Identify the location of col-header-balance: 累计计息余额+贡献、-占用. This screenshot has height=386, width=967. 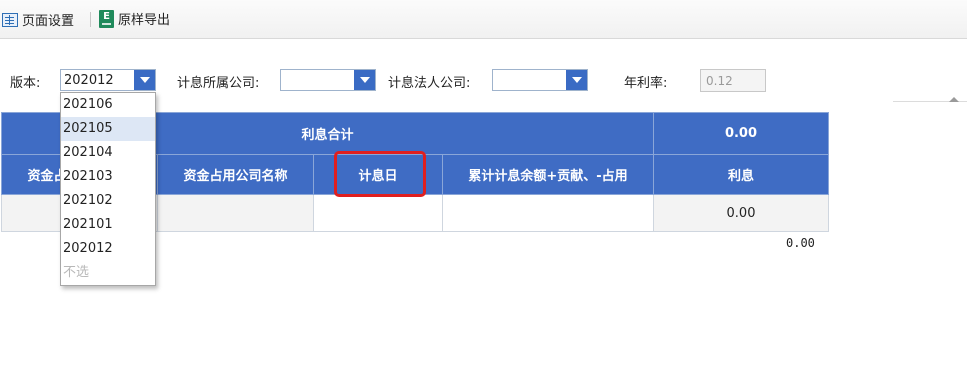
(548, 174).